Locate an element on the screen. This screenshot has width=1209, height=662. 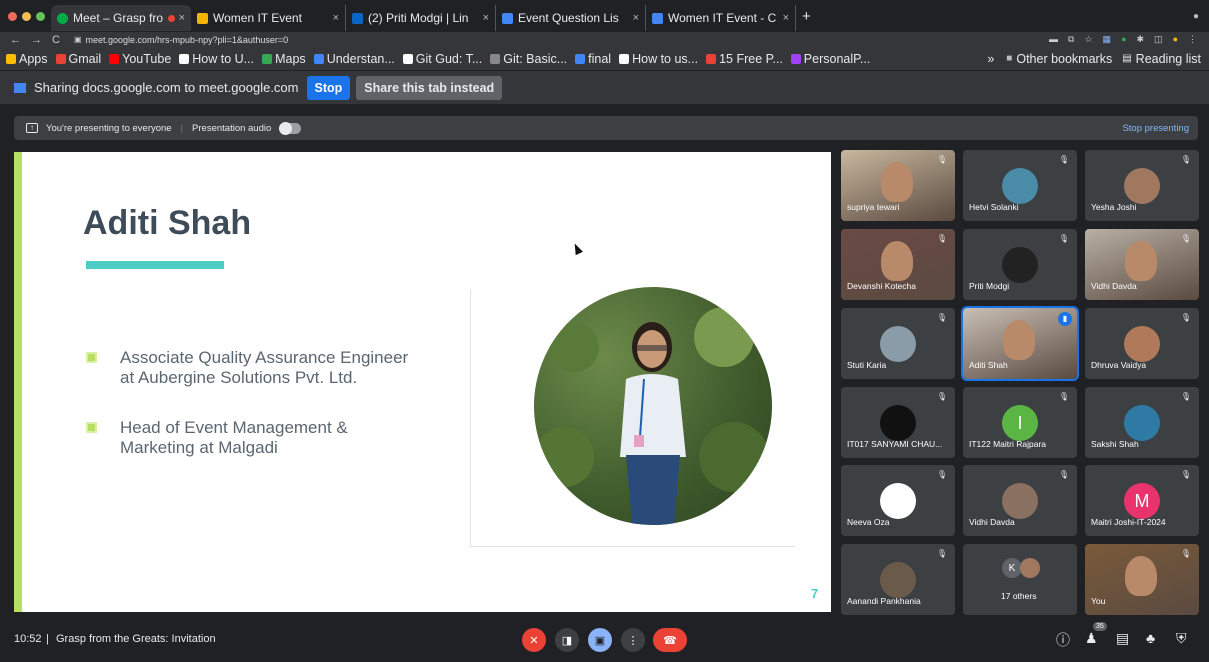
bookmark-star-icon: ☆ is located at coordinates (1088, 39).